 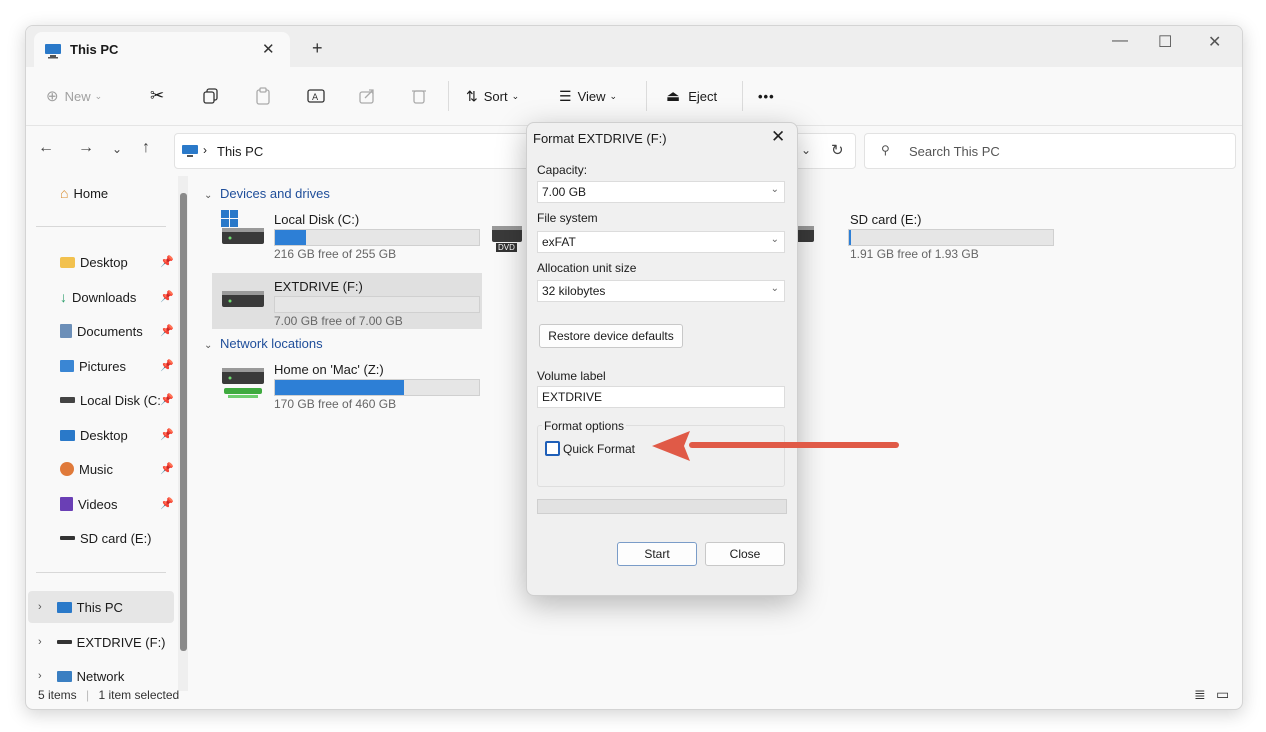 What do you see at coordinates (634, 46) in the screenshot?
I see `title-bar: This PC ✕ + — ☐ ✕` at bounding box center [634, 46].